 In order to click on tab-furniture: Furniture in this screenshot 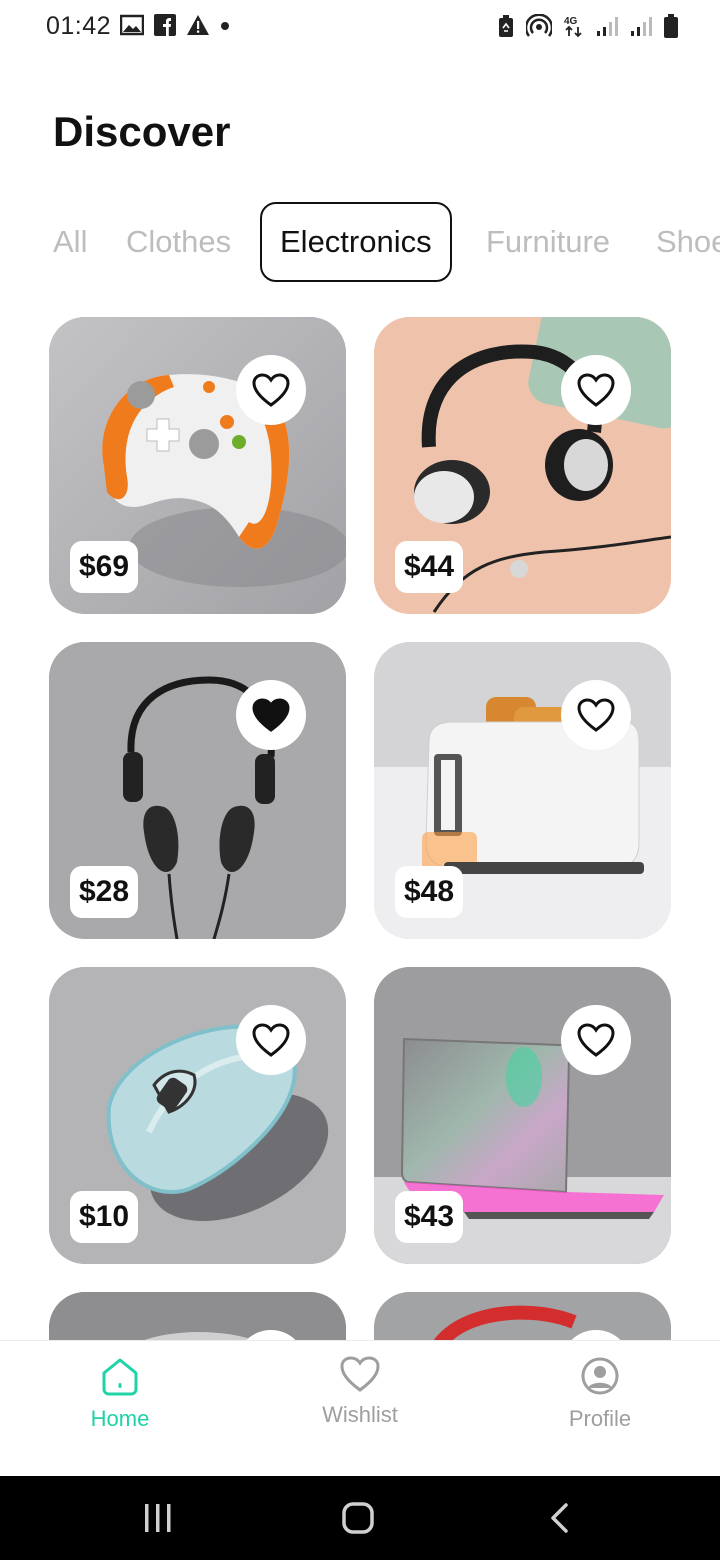, I will do `click(548, 242)`.